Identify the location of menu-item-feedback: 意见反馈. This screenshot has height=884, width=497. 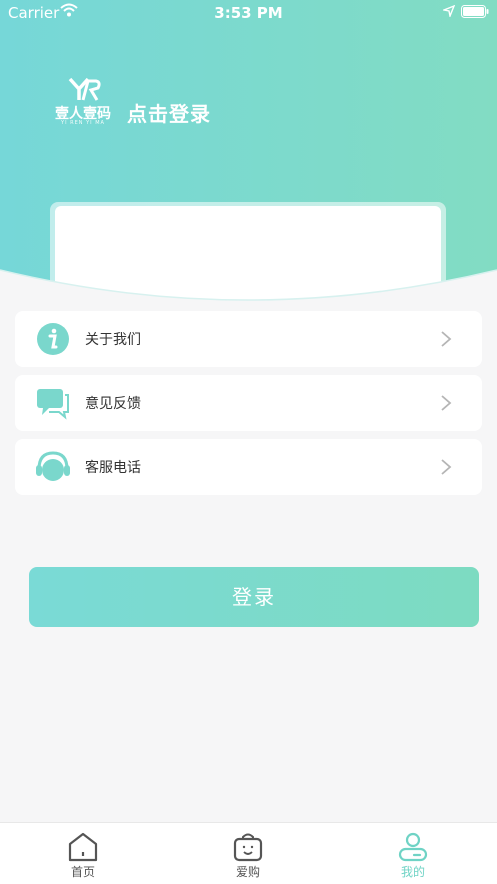
(248, 403).